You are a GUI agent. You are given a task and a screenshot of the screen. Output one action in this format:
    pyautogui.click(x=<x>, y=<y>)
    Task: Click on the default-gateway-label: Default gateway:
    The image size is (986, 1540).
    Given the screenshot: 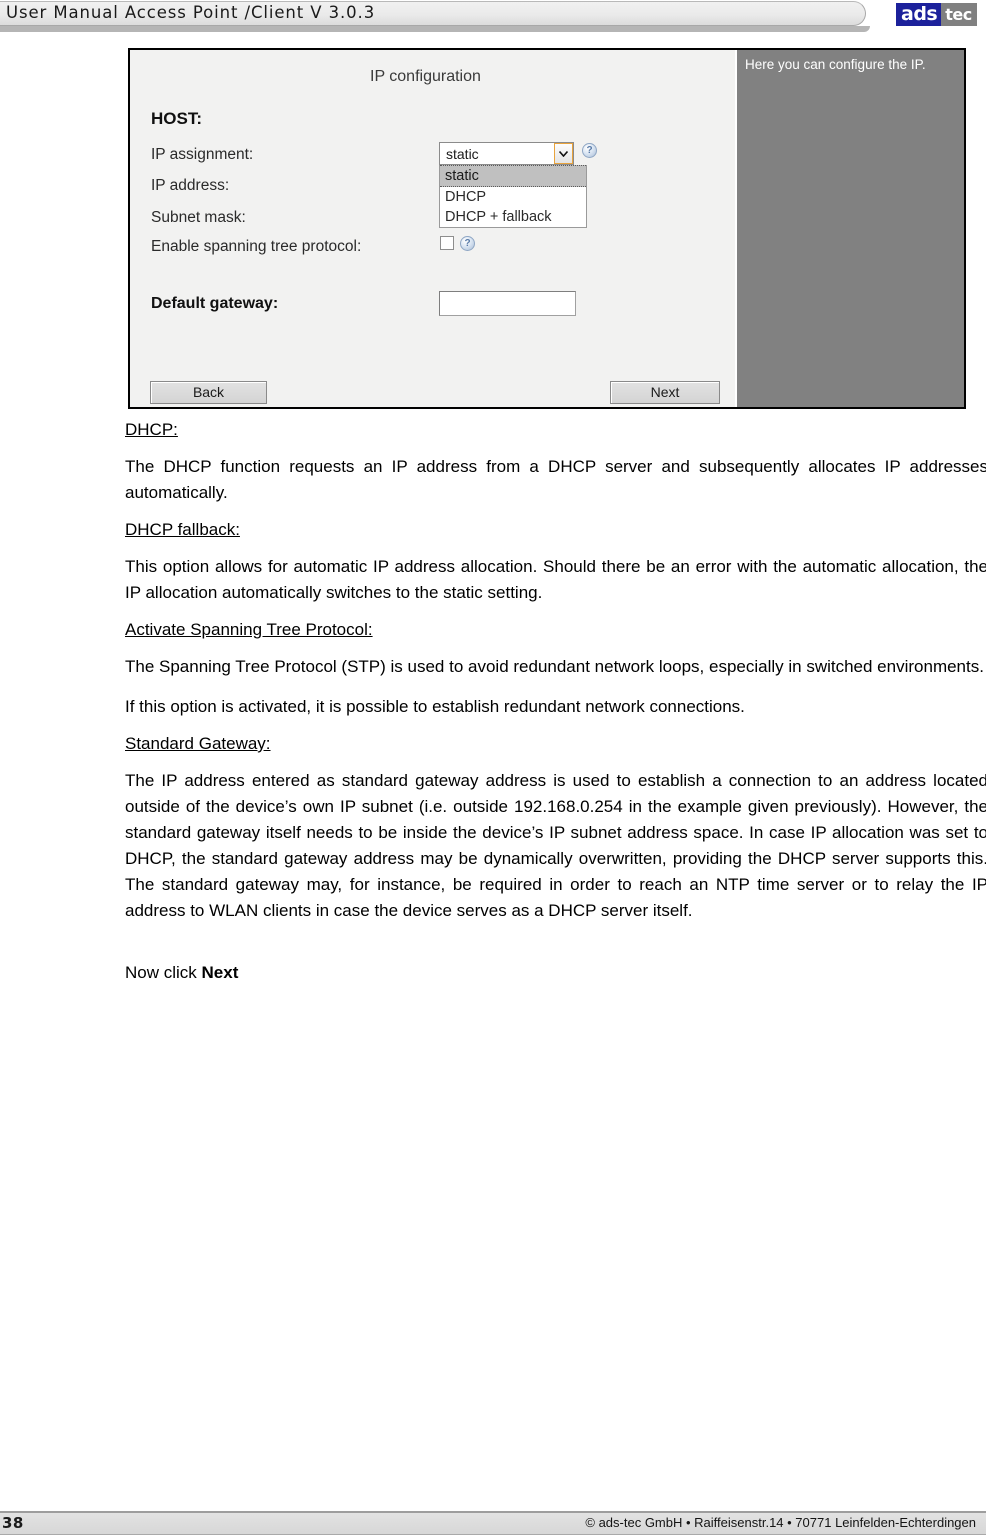 What is the action you would take?
    pyautogui.click(x=215, y=303)
    